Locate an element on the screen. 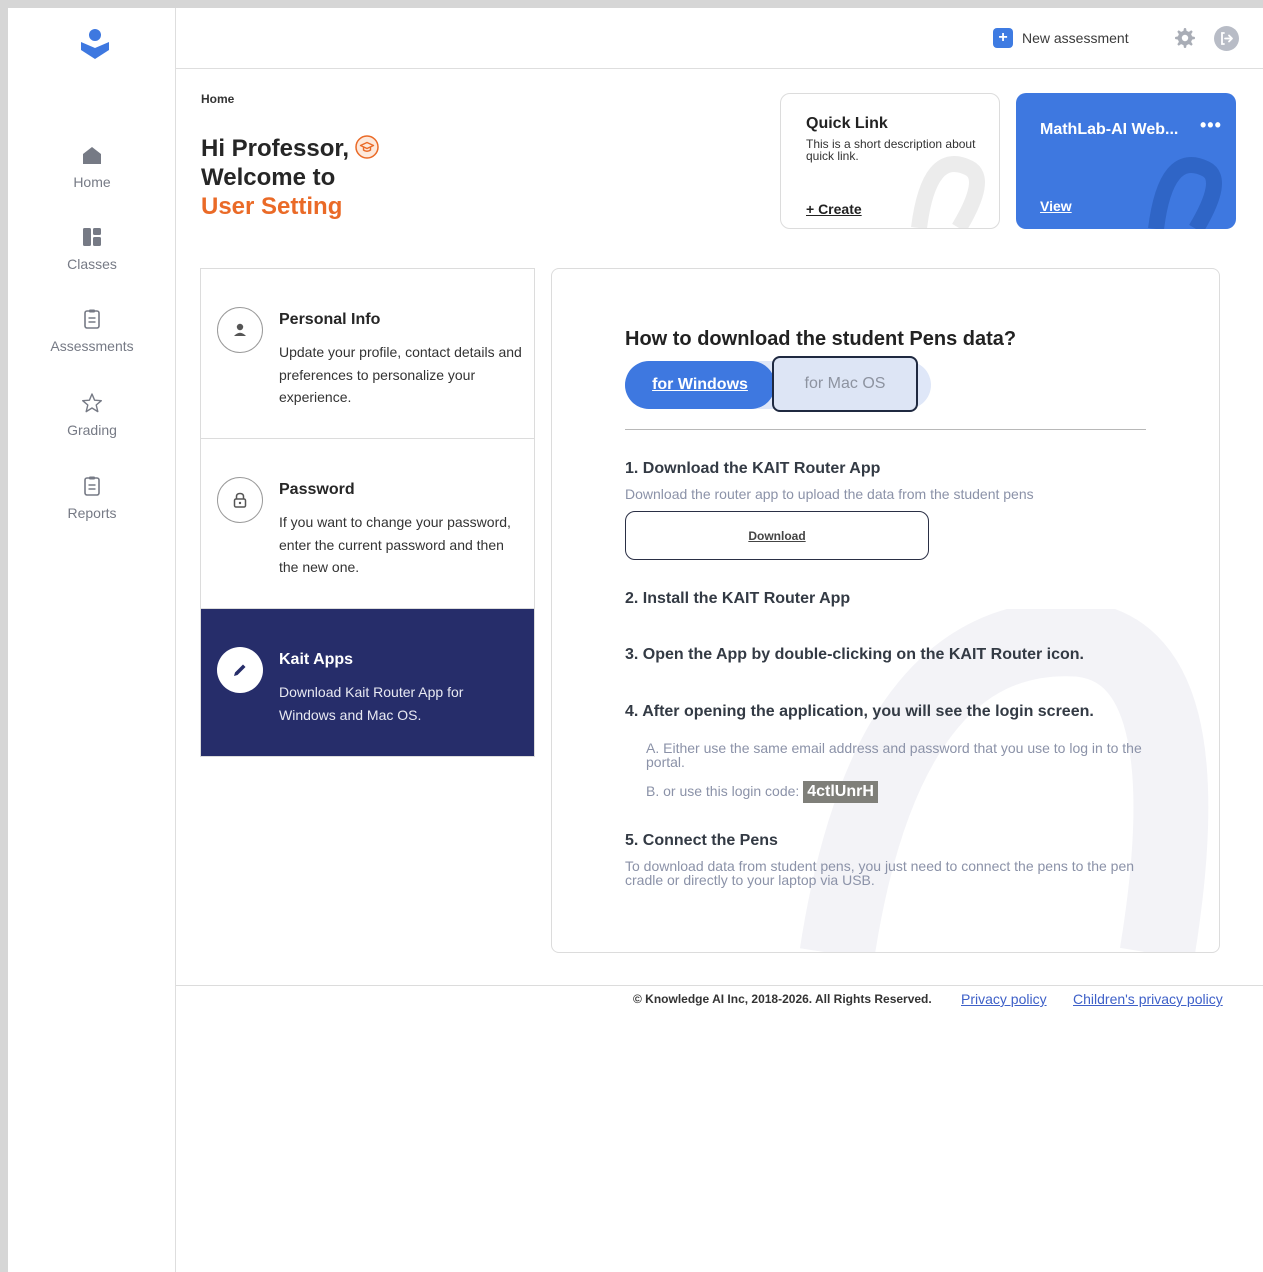  create-link: + Create is located at coordinates (834, 209).